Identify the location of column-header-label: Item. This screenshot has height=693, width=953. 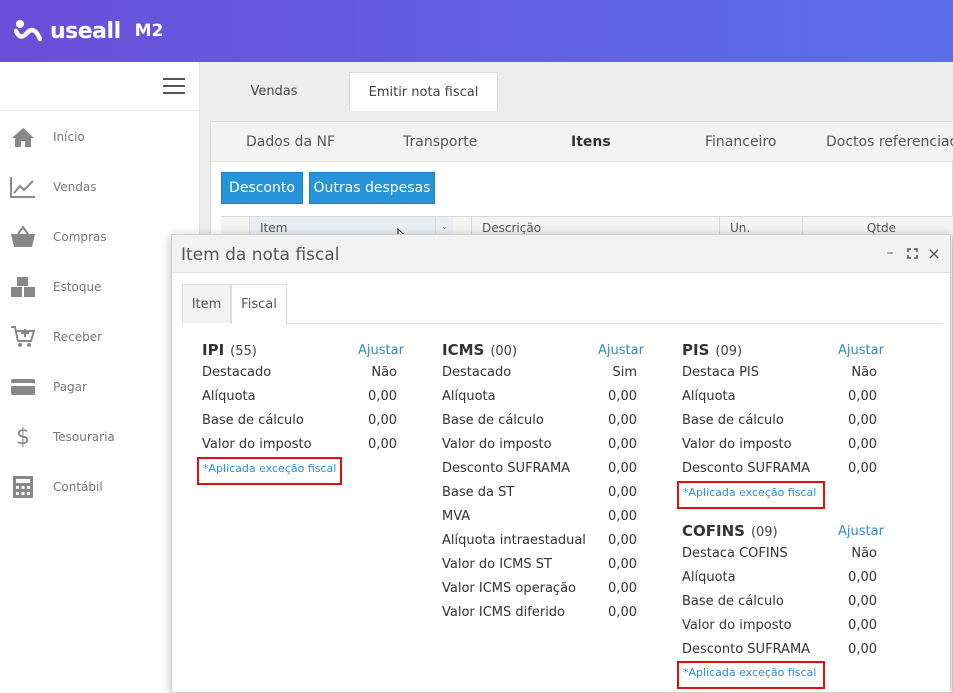
(274, 228).